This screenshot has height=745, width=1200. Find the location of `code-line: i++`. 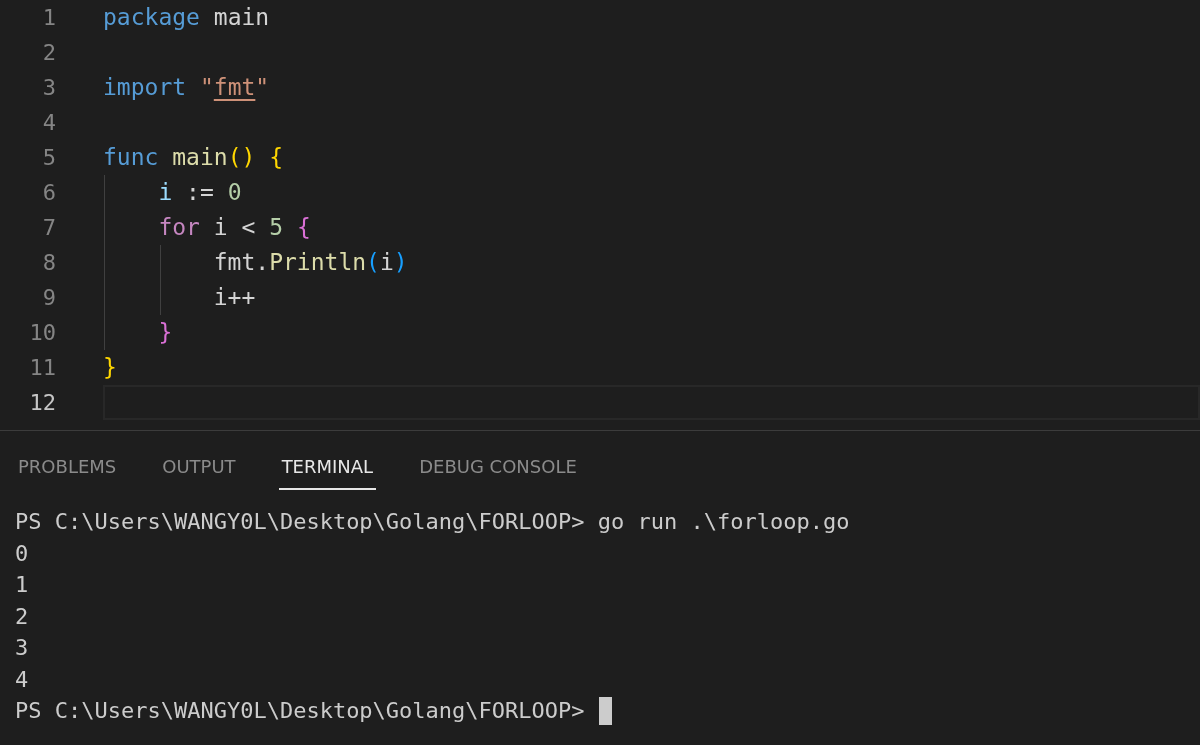

code-line: i++ is located at coordinates (234, 297).